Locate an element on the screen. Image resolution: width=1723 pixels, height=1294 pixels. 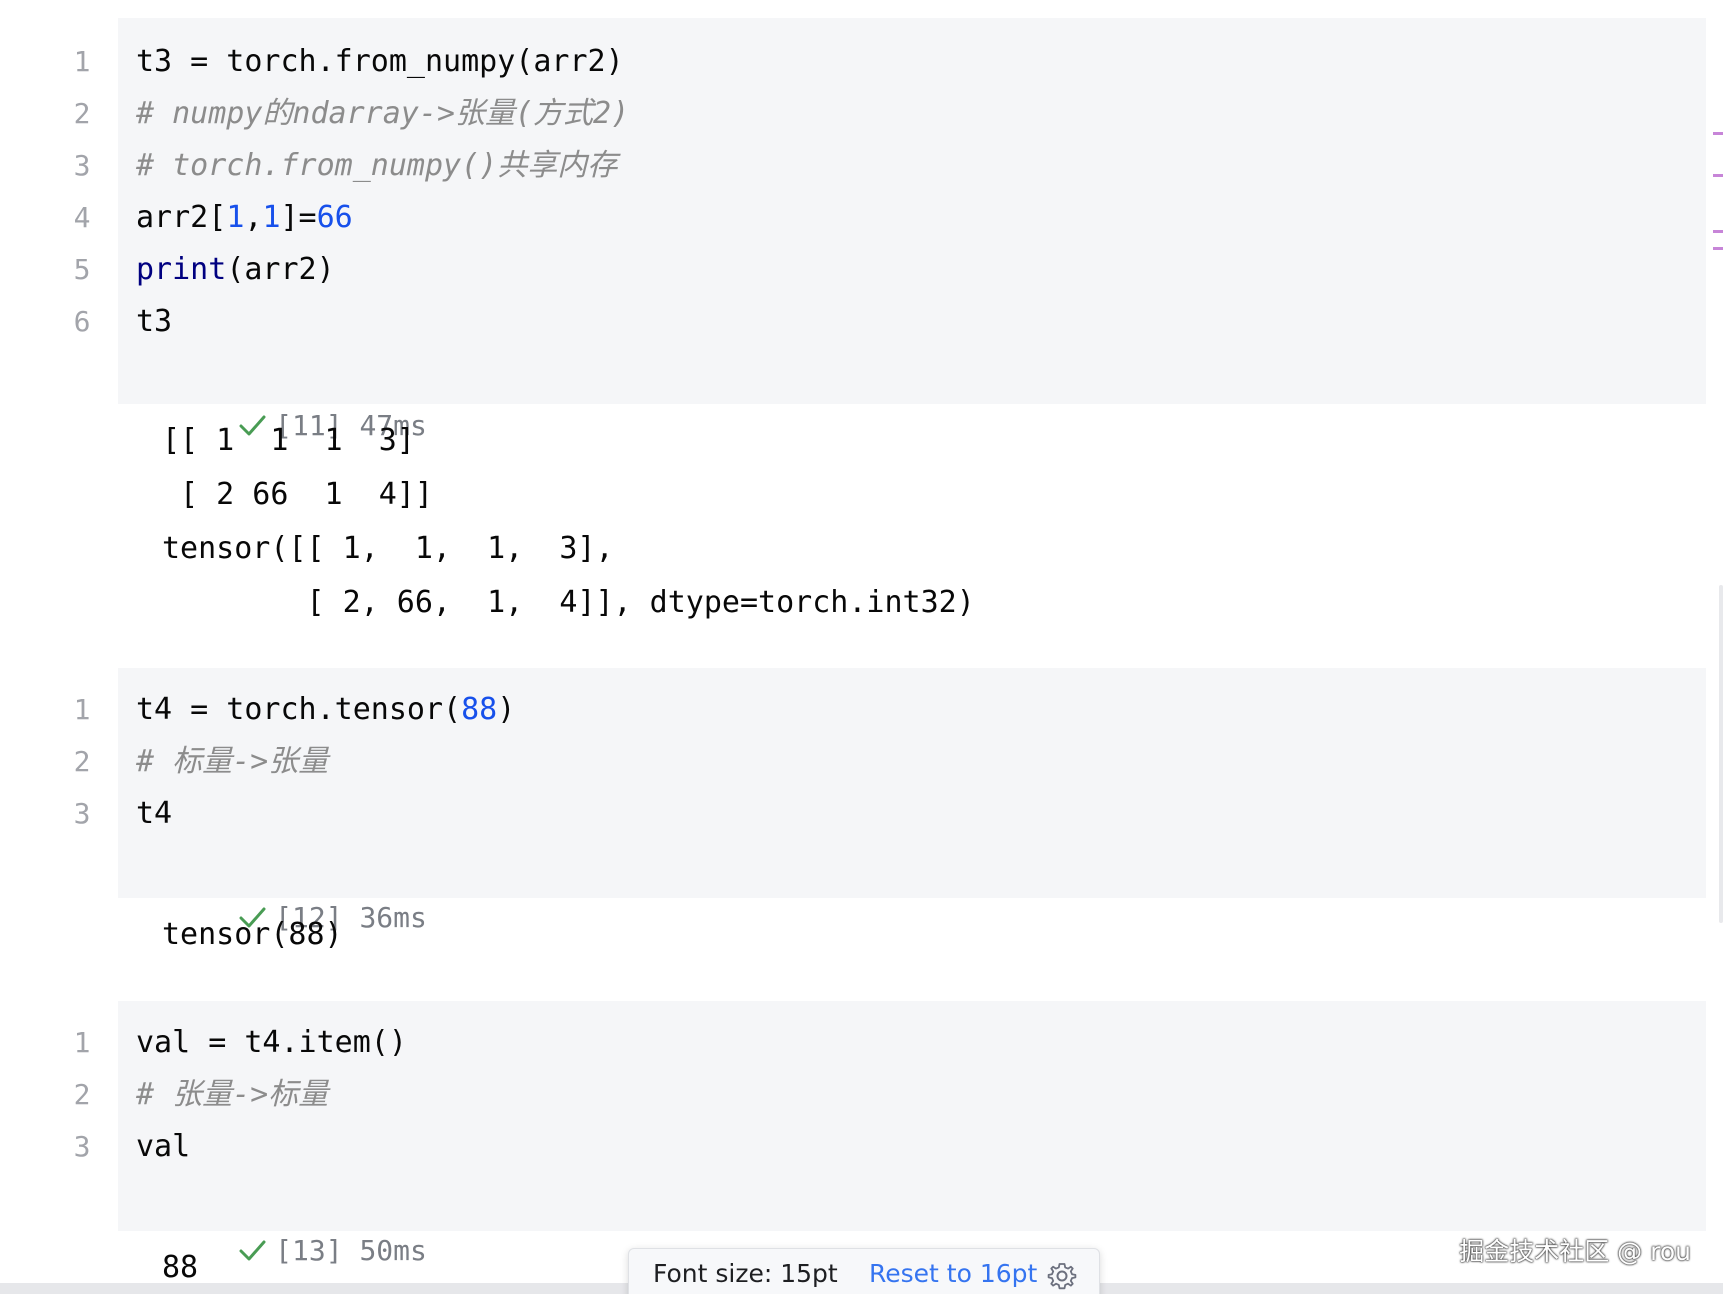
code-token: val is located at coordinates (163, 1146).